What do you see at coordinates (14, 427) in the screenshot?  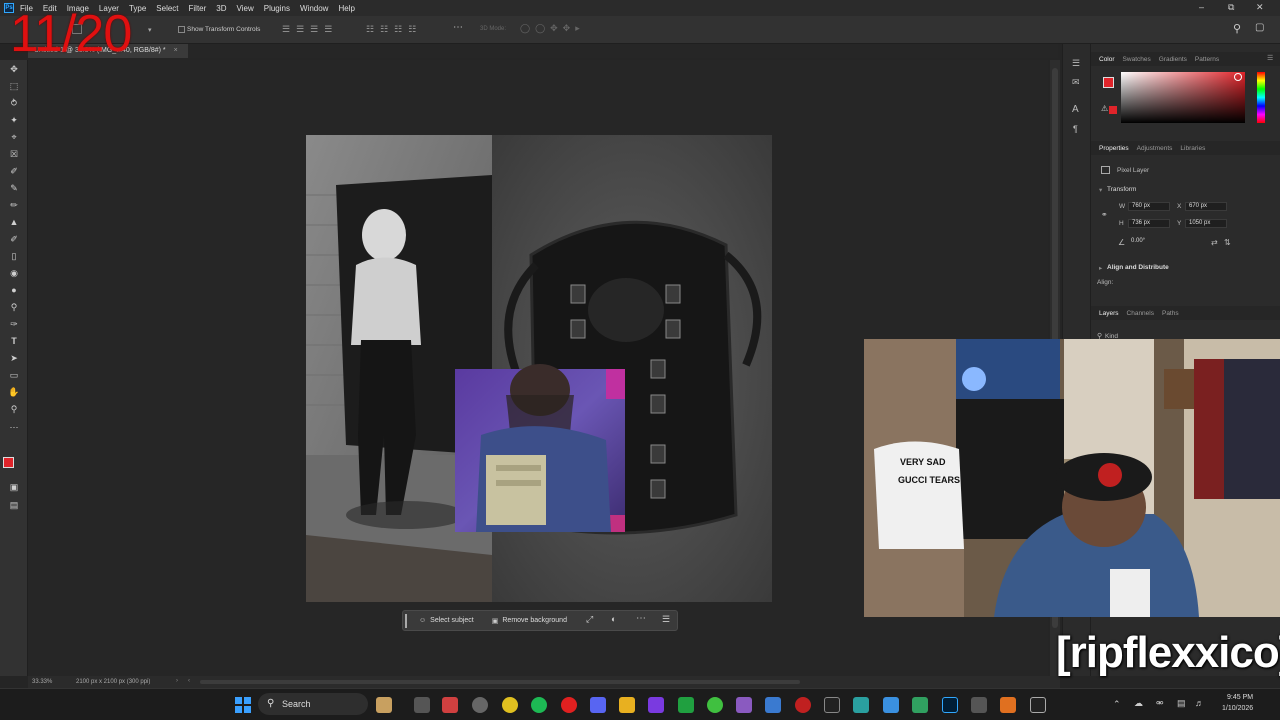 I see `more-tools-icon: ⋯` at bounding box center [14, 427].